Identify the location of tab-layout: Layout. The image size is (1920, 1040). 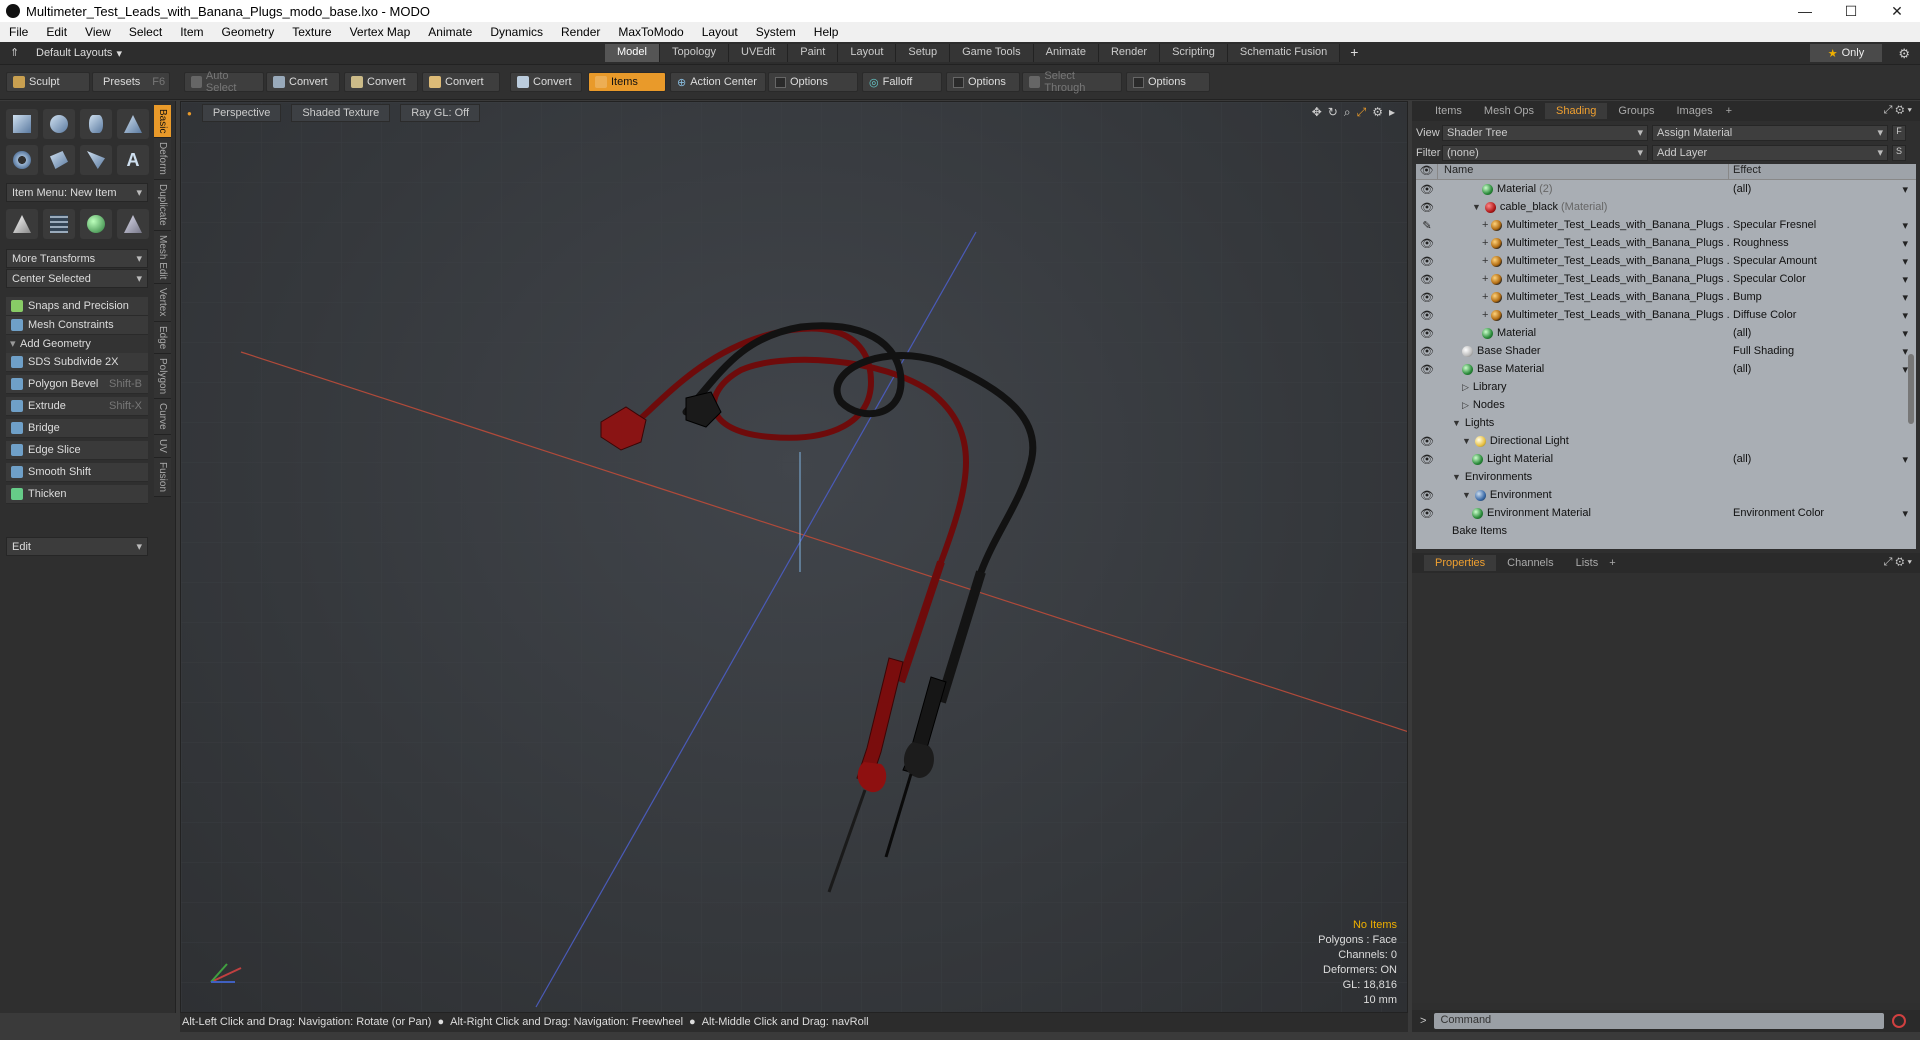
(867, 53).